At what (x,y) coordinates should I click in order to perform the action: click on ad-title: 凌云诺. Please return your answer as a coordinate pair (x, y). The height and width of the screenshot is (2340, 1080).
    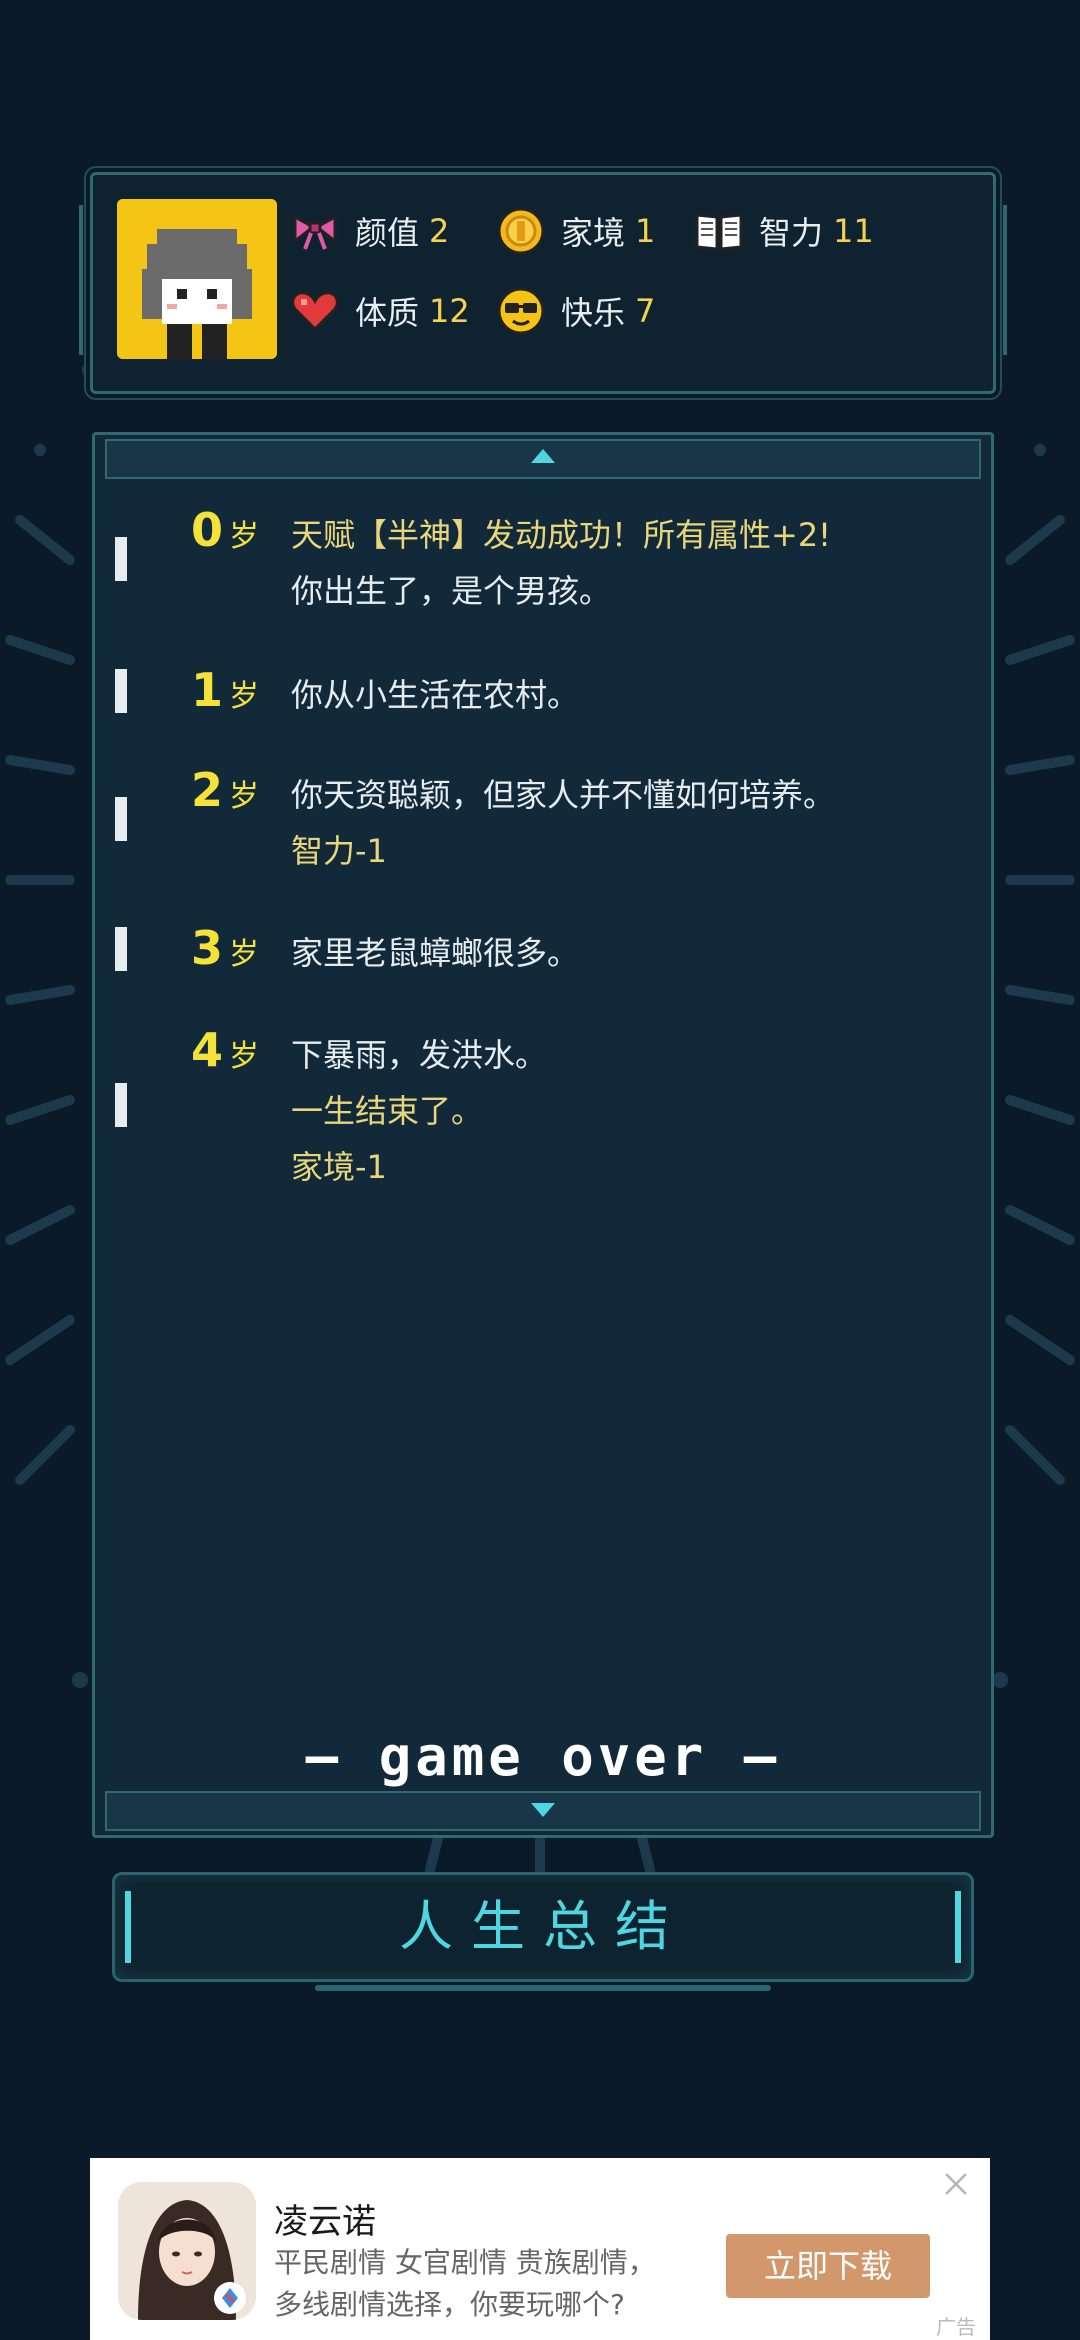
    Looking at the image, I should click on (325, 2222).